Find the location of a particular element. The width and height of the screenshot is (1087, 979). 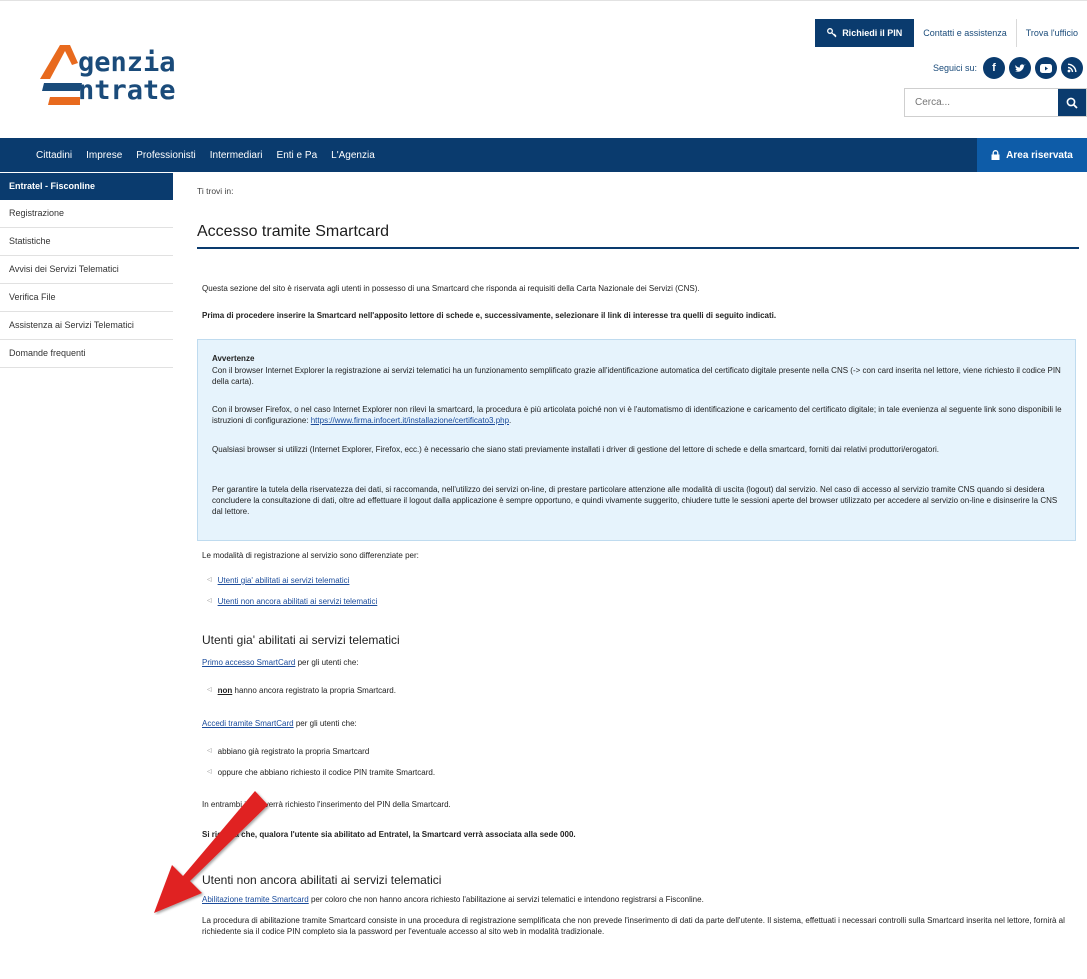

key-icon is located at coordinates (832, 33).